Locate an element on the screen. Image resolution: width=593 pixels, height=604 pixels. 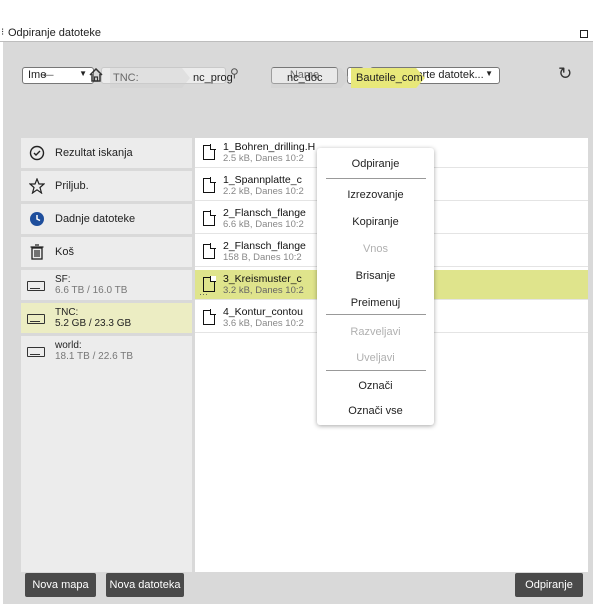
drive-name: world: is located at coordinates (68, 345).